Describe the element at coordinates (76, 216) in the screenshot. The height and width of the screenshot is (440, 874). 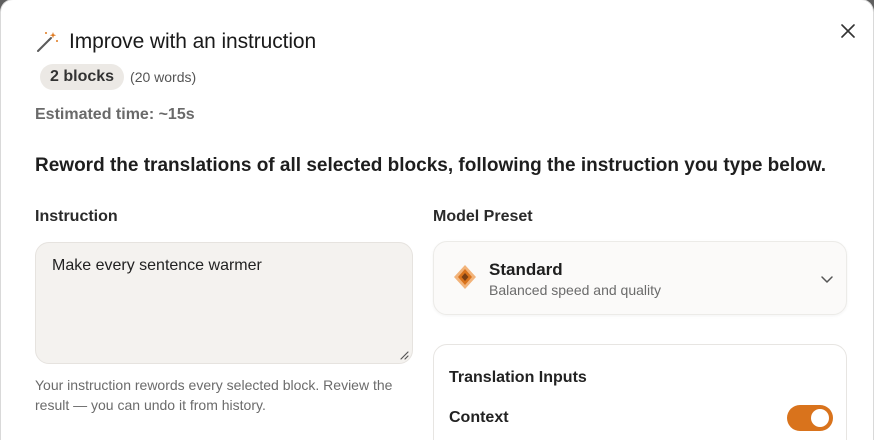
I see `instruction-label: Instruction` at that location.